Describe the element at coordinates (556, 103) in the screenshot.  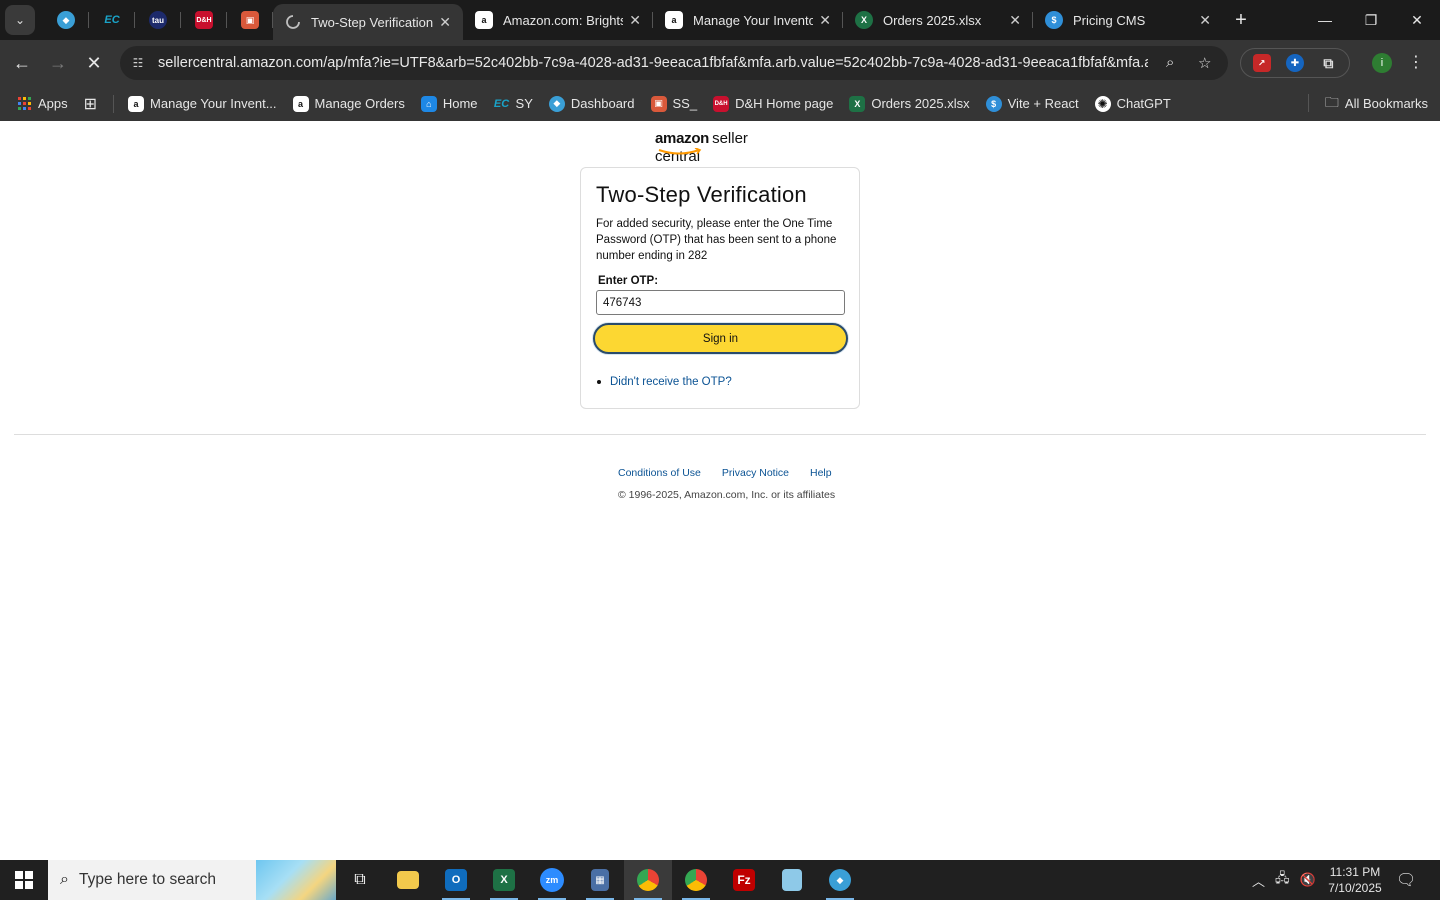
I see `vite-diamond-icon: ◆` at that location.